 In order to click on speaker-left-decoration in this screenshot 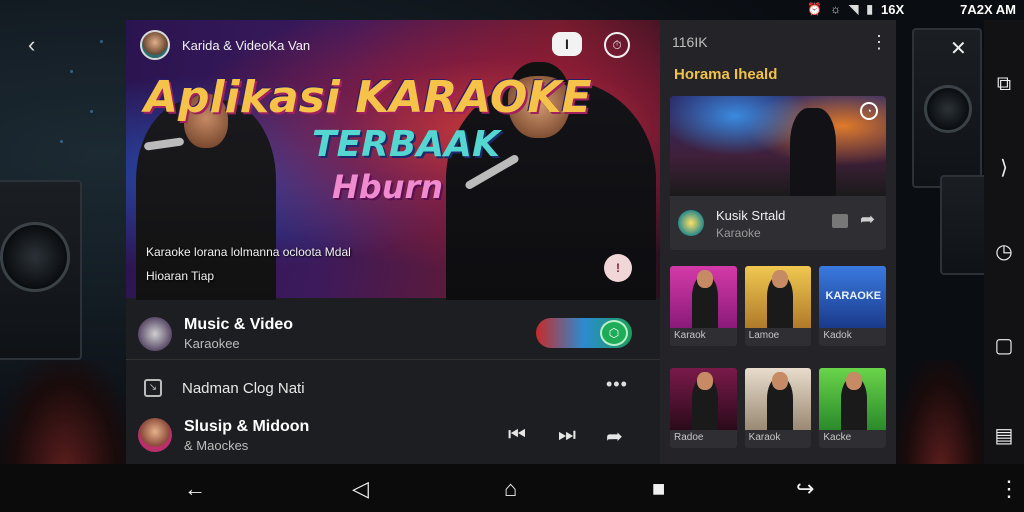, I will do `click(41, 270)`.